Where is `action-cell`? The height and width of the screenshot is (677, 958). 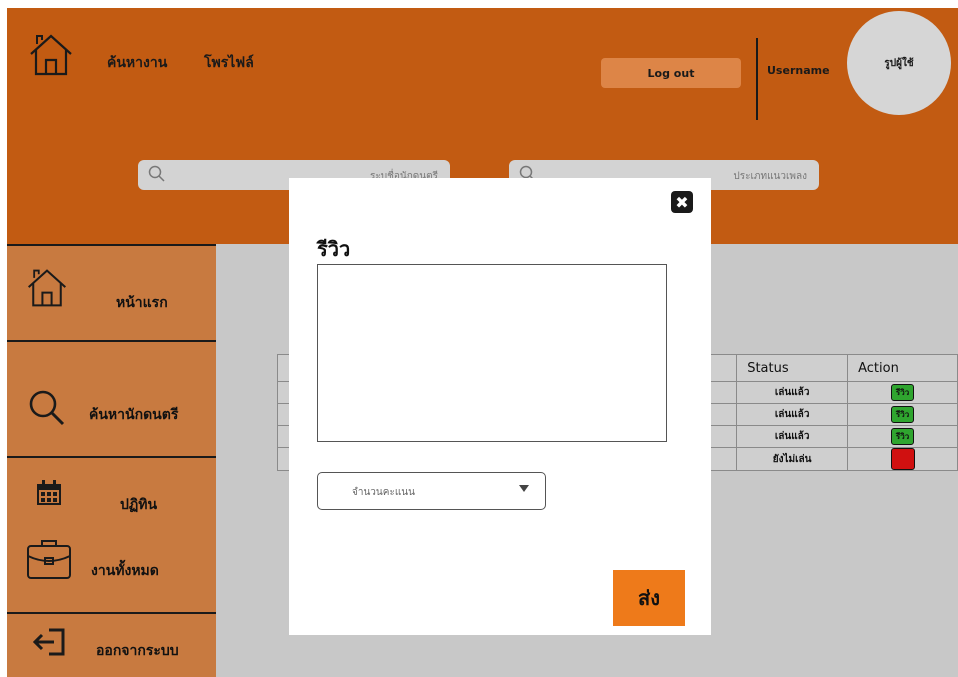 action-cell is located at coordinates (902, 459).